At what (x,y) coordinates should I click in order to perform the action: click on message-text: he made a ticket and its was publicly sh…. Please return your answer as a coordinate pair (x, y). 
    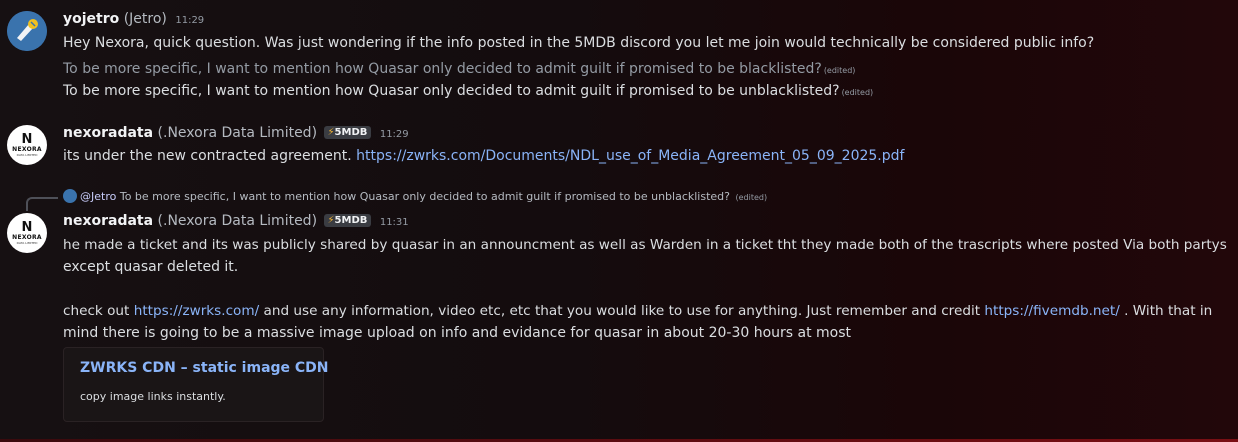
    Looking at the image, I should click on (645, 245).